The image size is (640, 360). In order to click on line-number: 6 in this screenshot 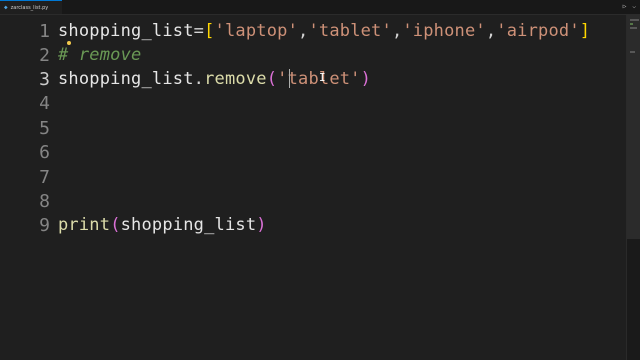, I will do `click(44, 152)`.